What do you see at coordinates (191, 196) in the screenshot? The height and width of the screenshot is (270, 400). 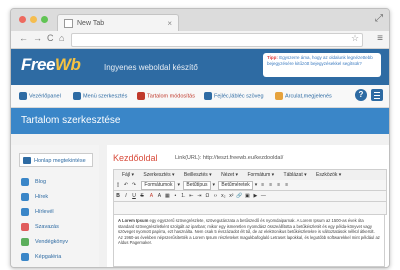 I see `outdent-icon: ⇤` at bounding box center [191, 196].